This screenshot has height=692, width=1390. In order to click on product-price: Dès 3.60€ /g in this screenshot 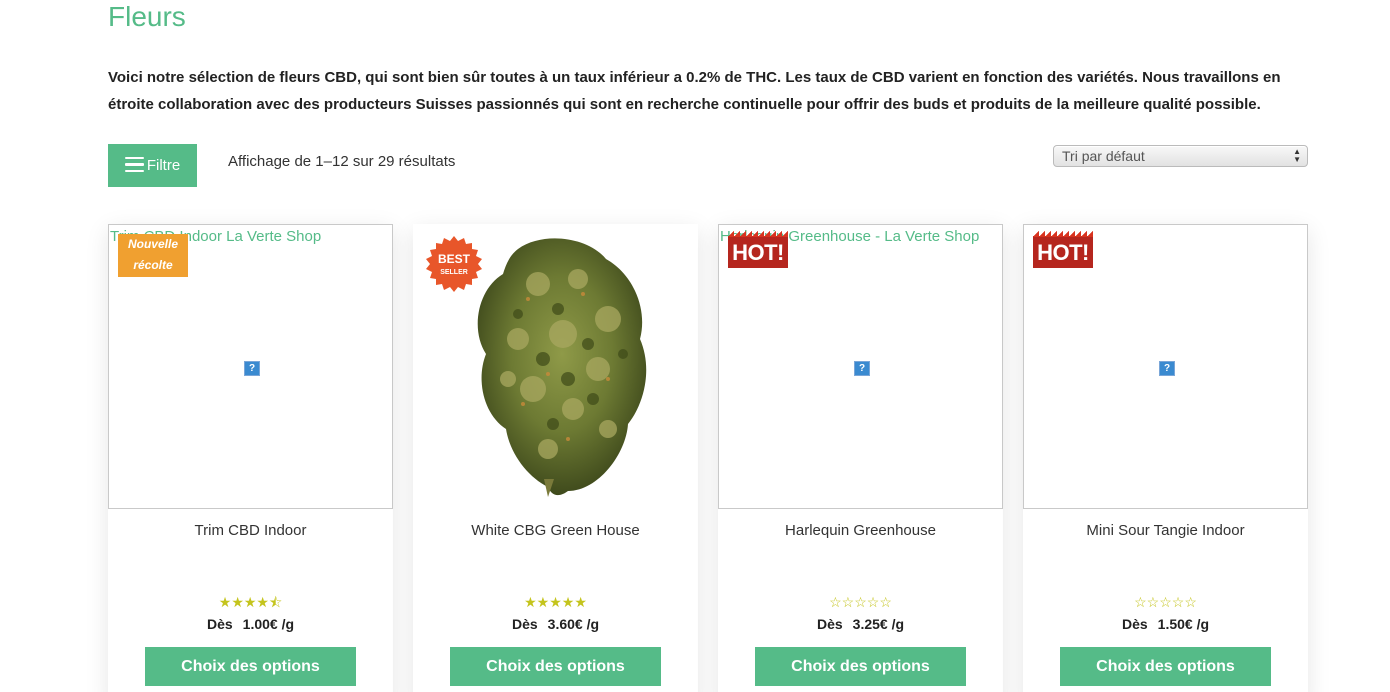, I will do `click(555, 624)`.